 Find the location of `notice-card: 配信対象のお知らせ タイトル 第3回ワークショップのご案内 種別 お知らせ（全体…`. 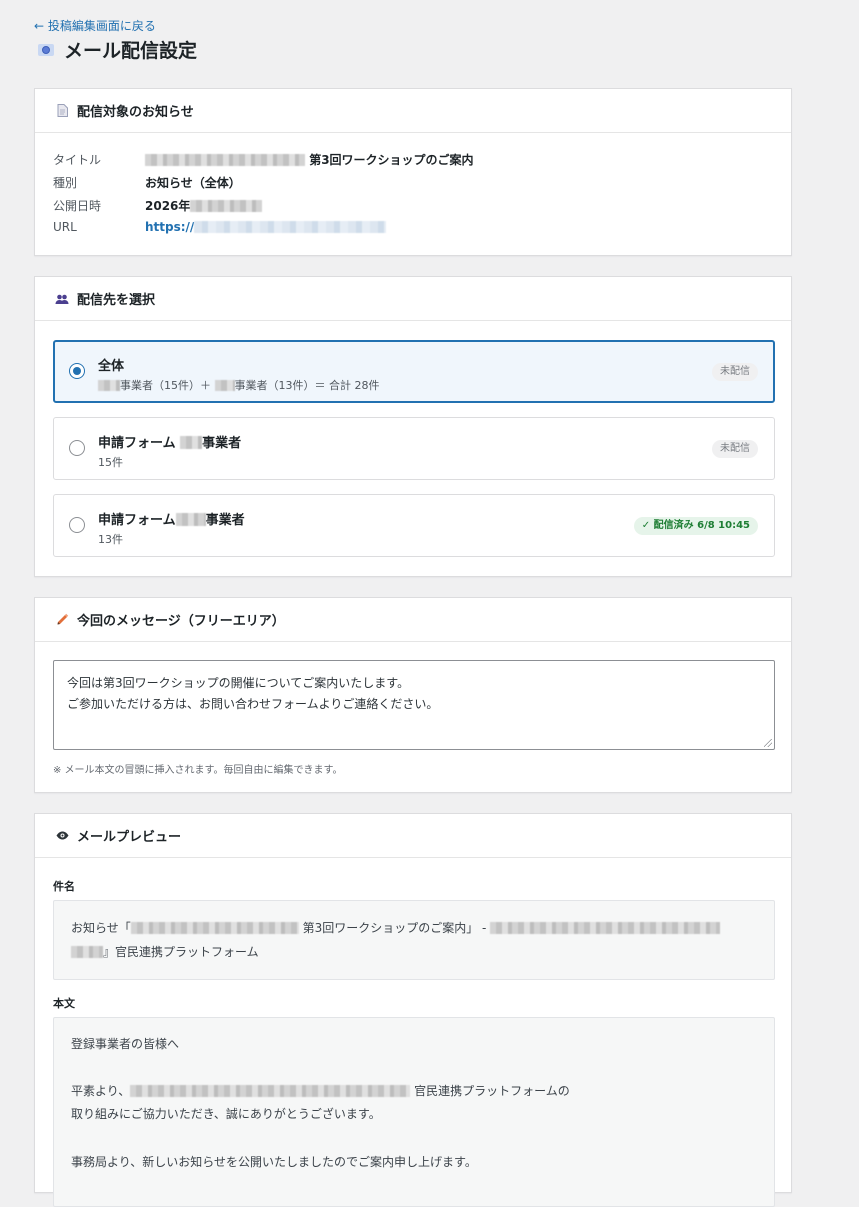

notice-card: 配信対象のお知らせ タイトル 第3回ワークショップのご案内 種別 お知らせ（全体… is located at coordinates (413, 172).